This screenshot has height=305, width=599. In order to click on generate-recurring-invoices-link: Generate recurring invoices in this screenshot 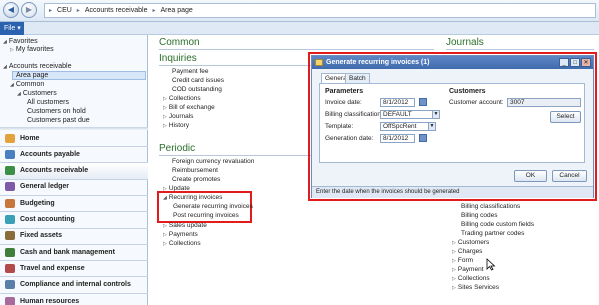, I will do `click(213, 206)`.